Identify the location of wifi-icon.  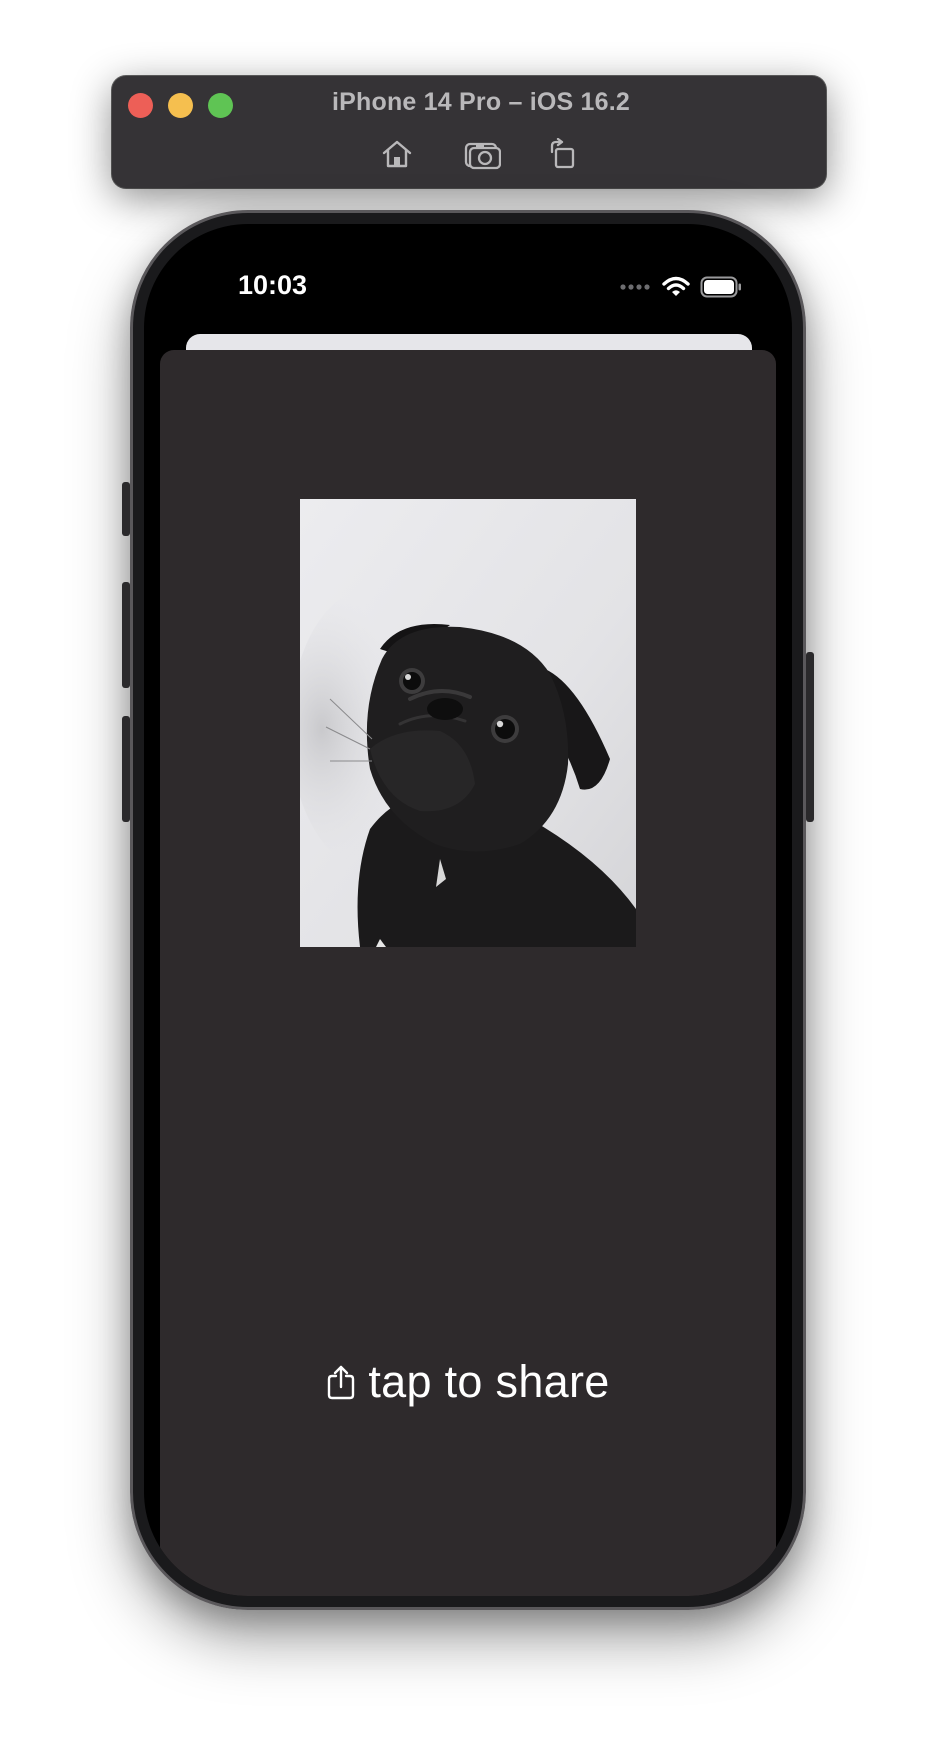
(676, 286).